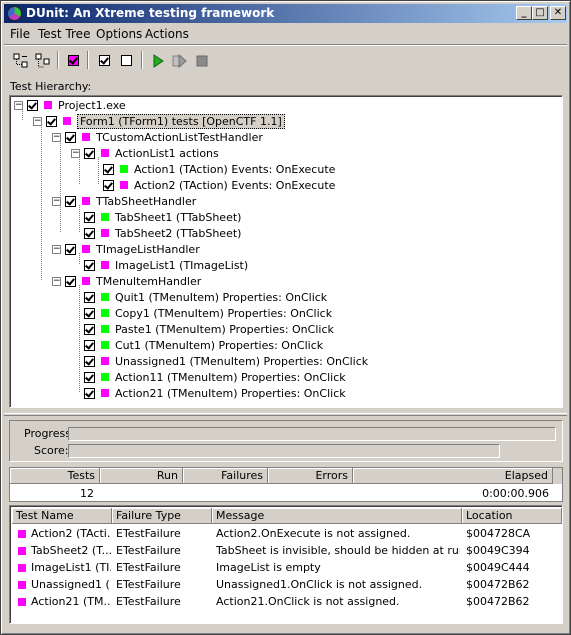 The height and width of the screenshot is (635, 571). Describe the element at coordinates (73, 60) in the screenshot. I see `select-current-icon` at that location.